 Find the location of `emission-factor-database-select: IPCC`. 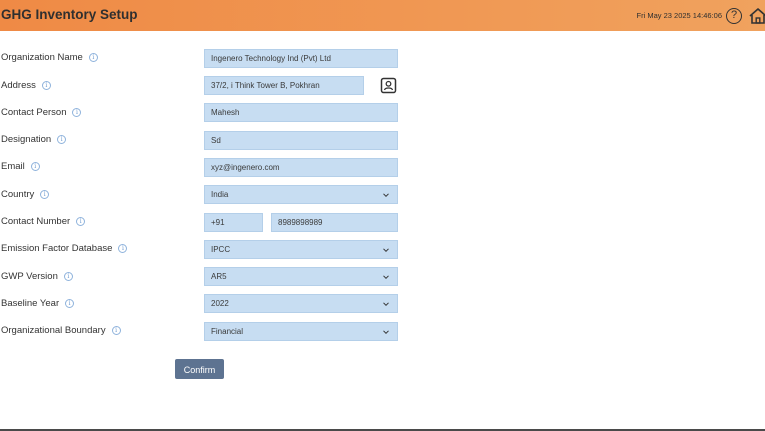

emission-factor-database-select: IPCC is located at coordinates (301, 249).